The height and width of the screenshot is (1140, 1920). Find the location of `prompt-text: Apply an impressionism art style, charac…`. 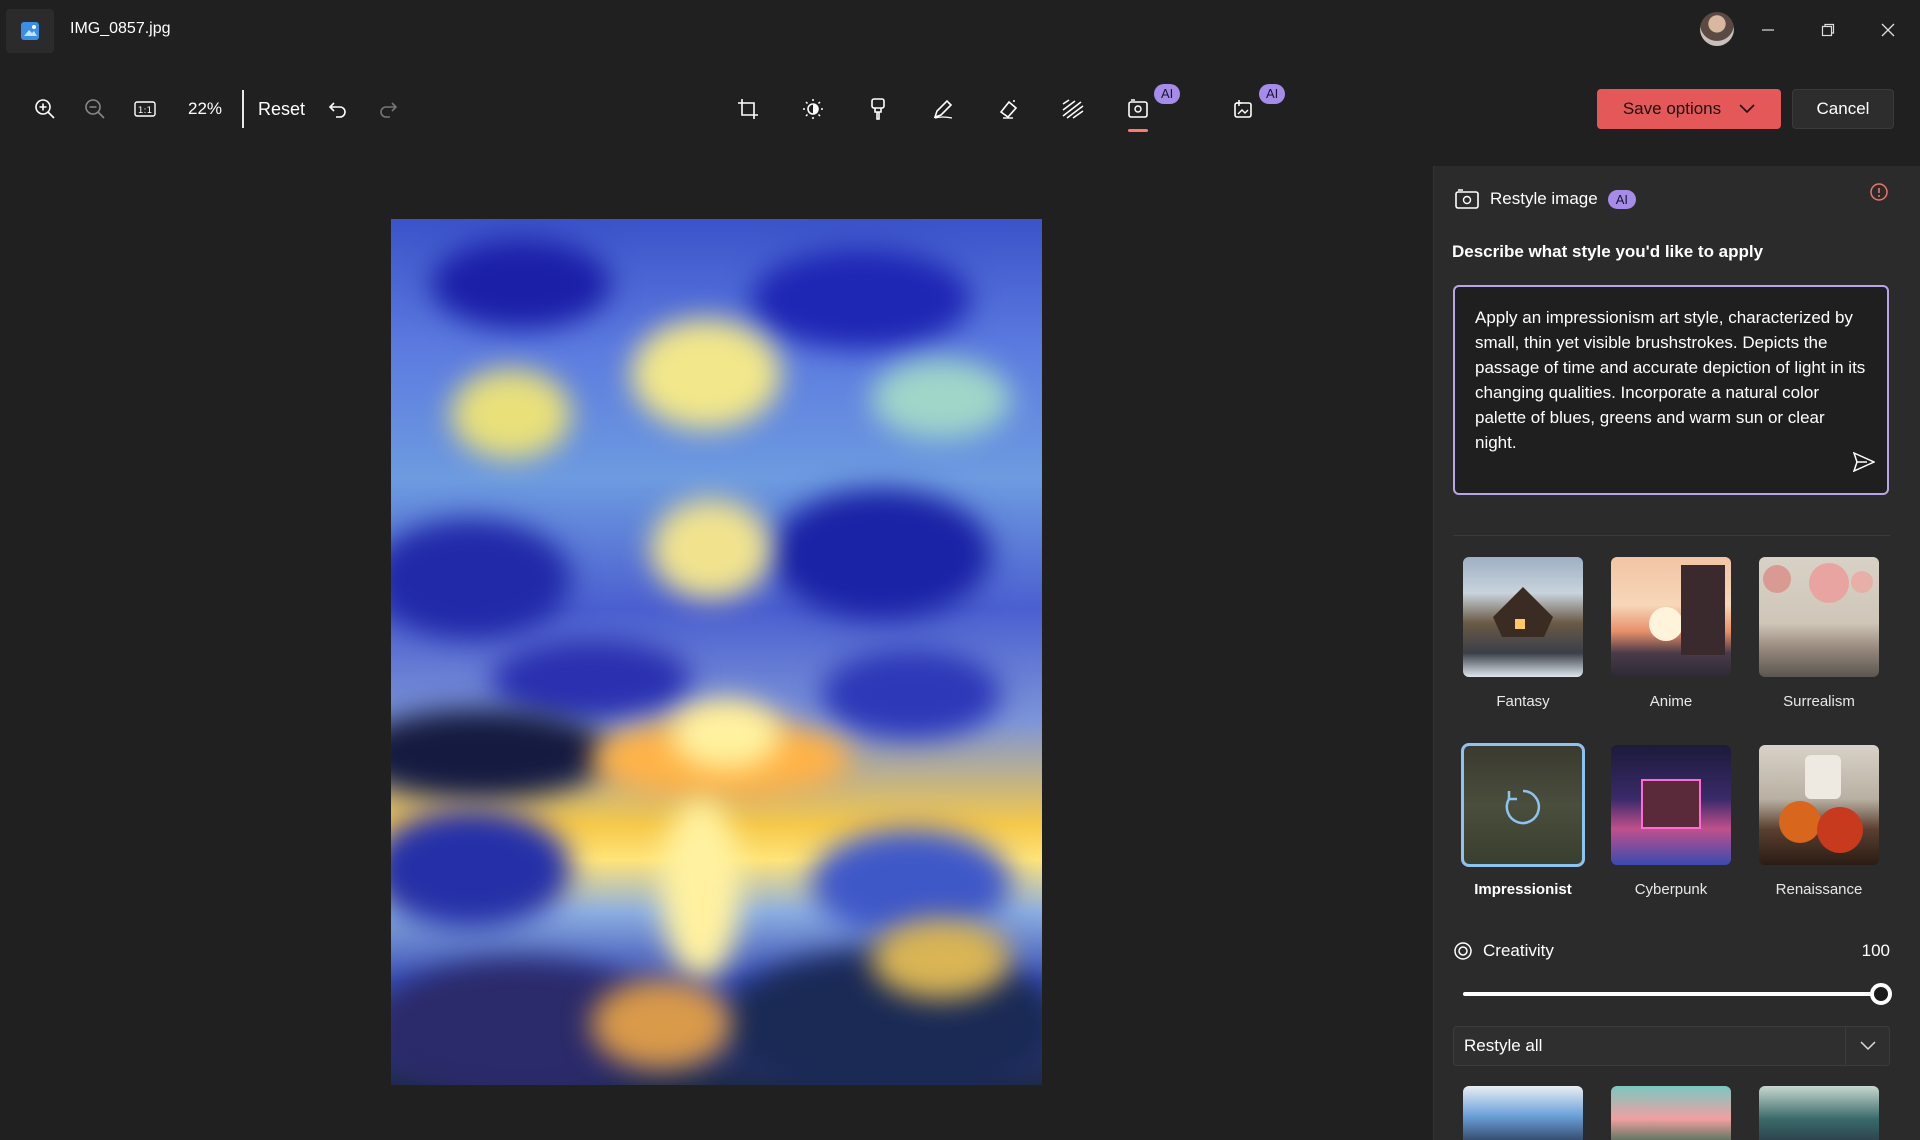

prompt-text: Apply an impressionism art style, charac… is located at coordinates (1670, 380).